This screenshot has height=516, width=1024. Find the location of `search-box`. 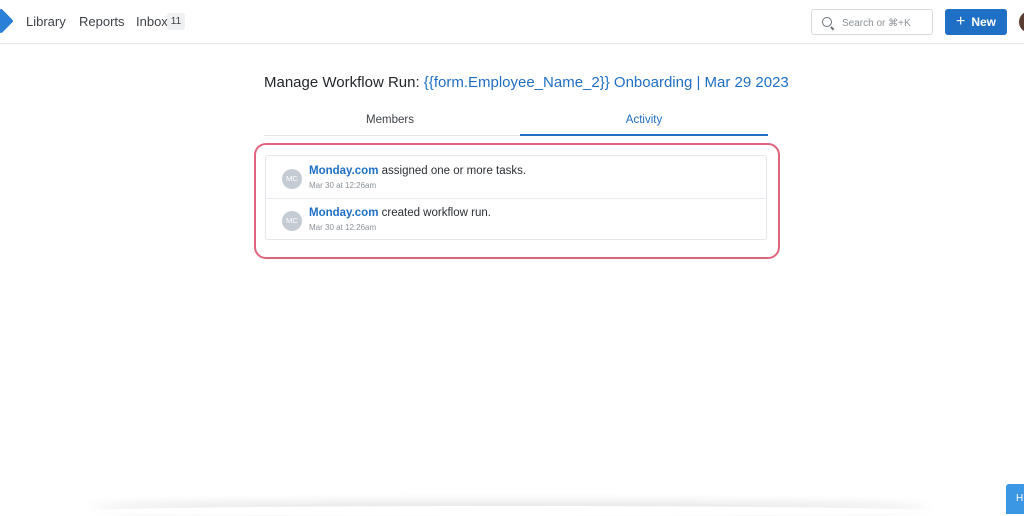

search-box is located at coordinates (872, 22).